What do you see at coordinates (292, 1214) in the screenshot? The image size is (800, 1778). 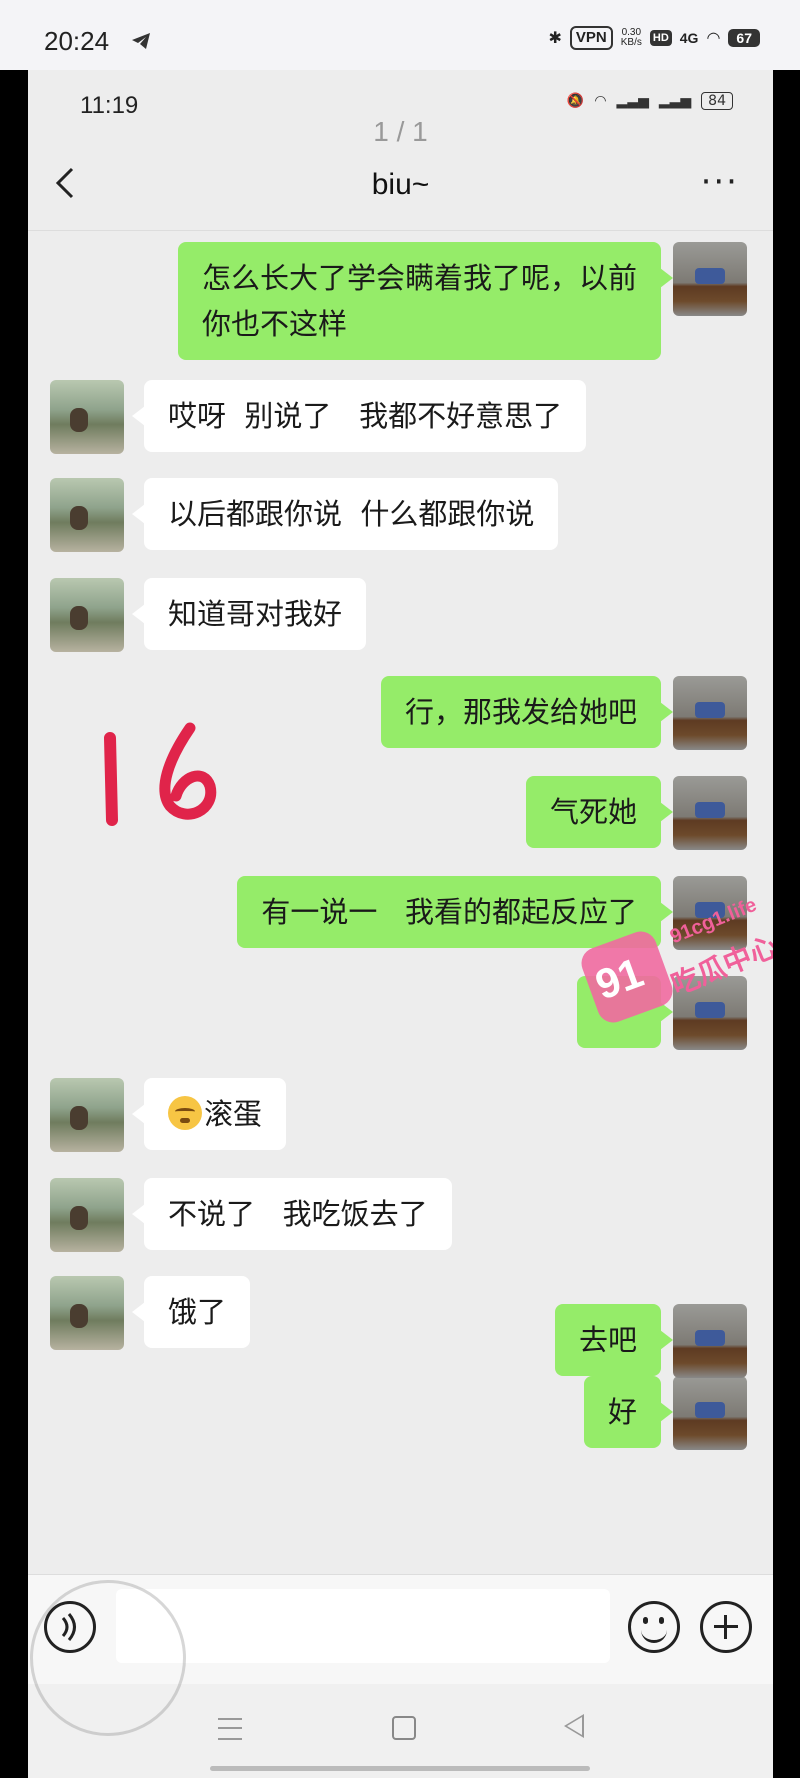 I see `message-bubble: 不说了 我吃饭去了` at bounding box center [292, 1214].